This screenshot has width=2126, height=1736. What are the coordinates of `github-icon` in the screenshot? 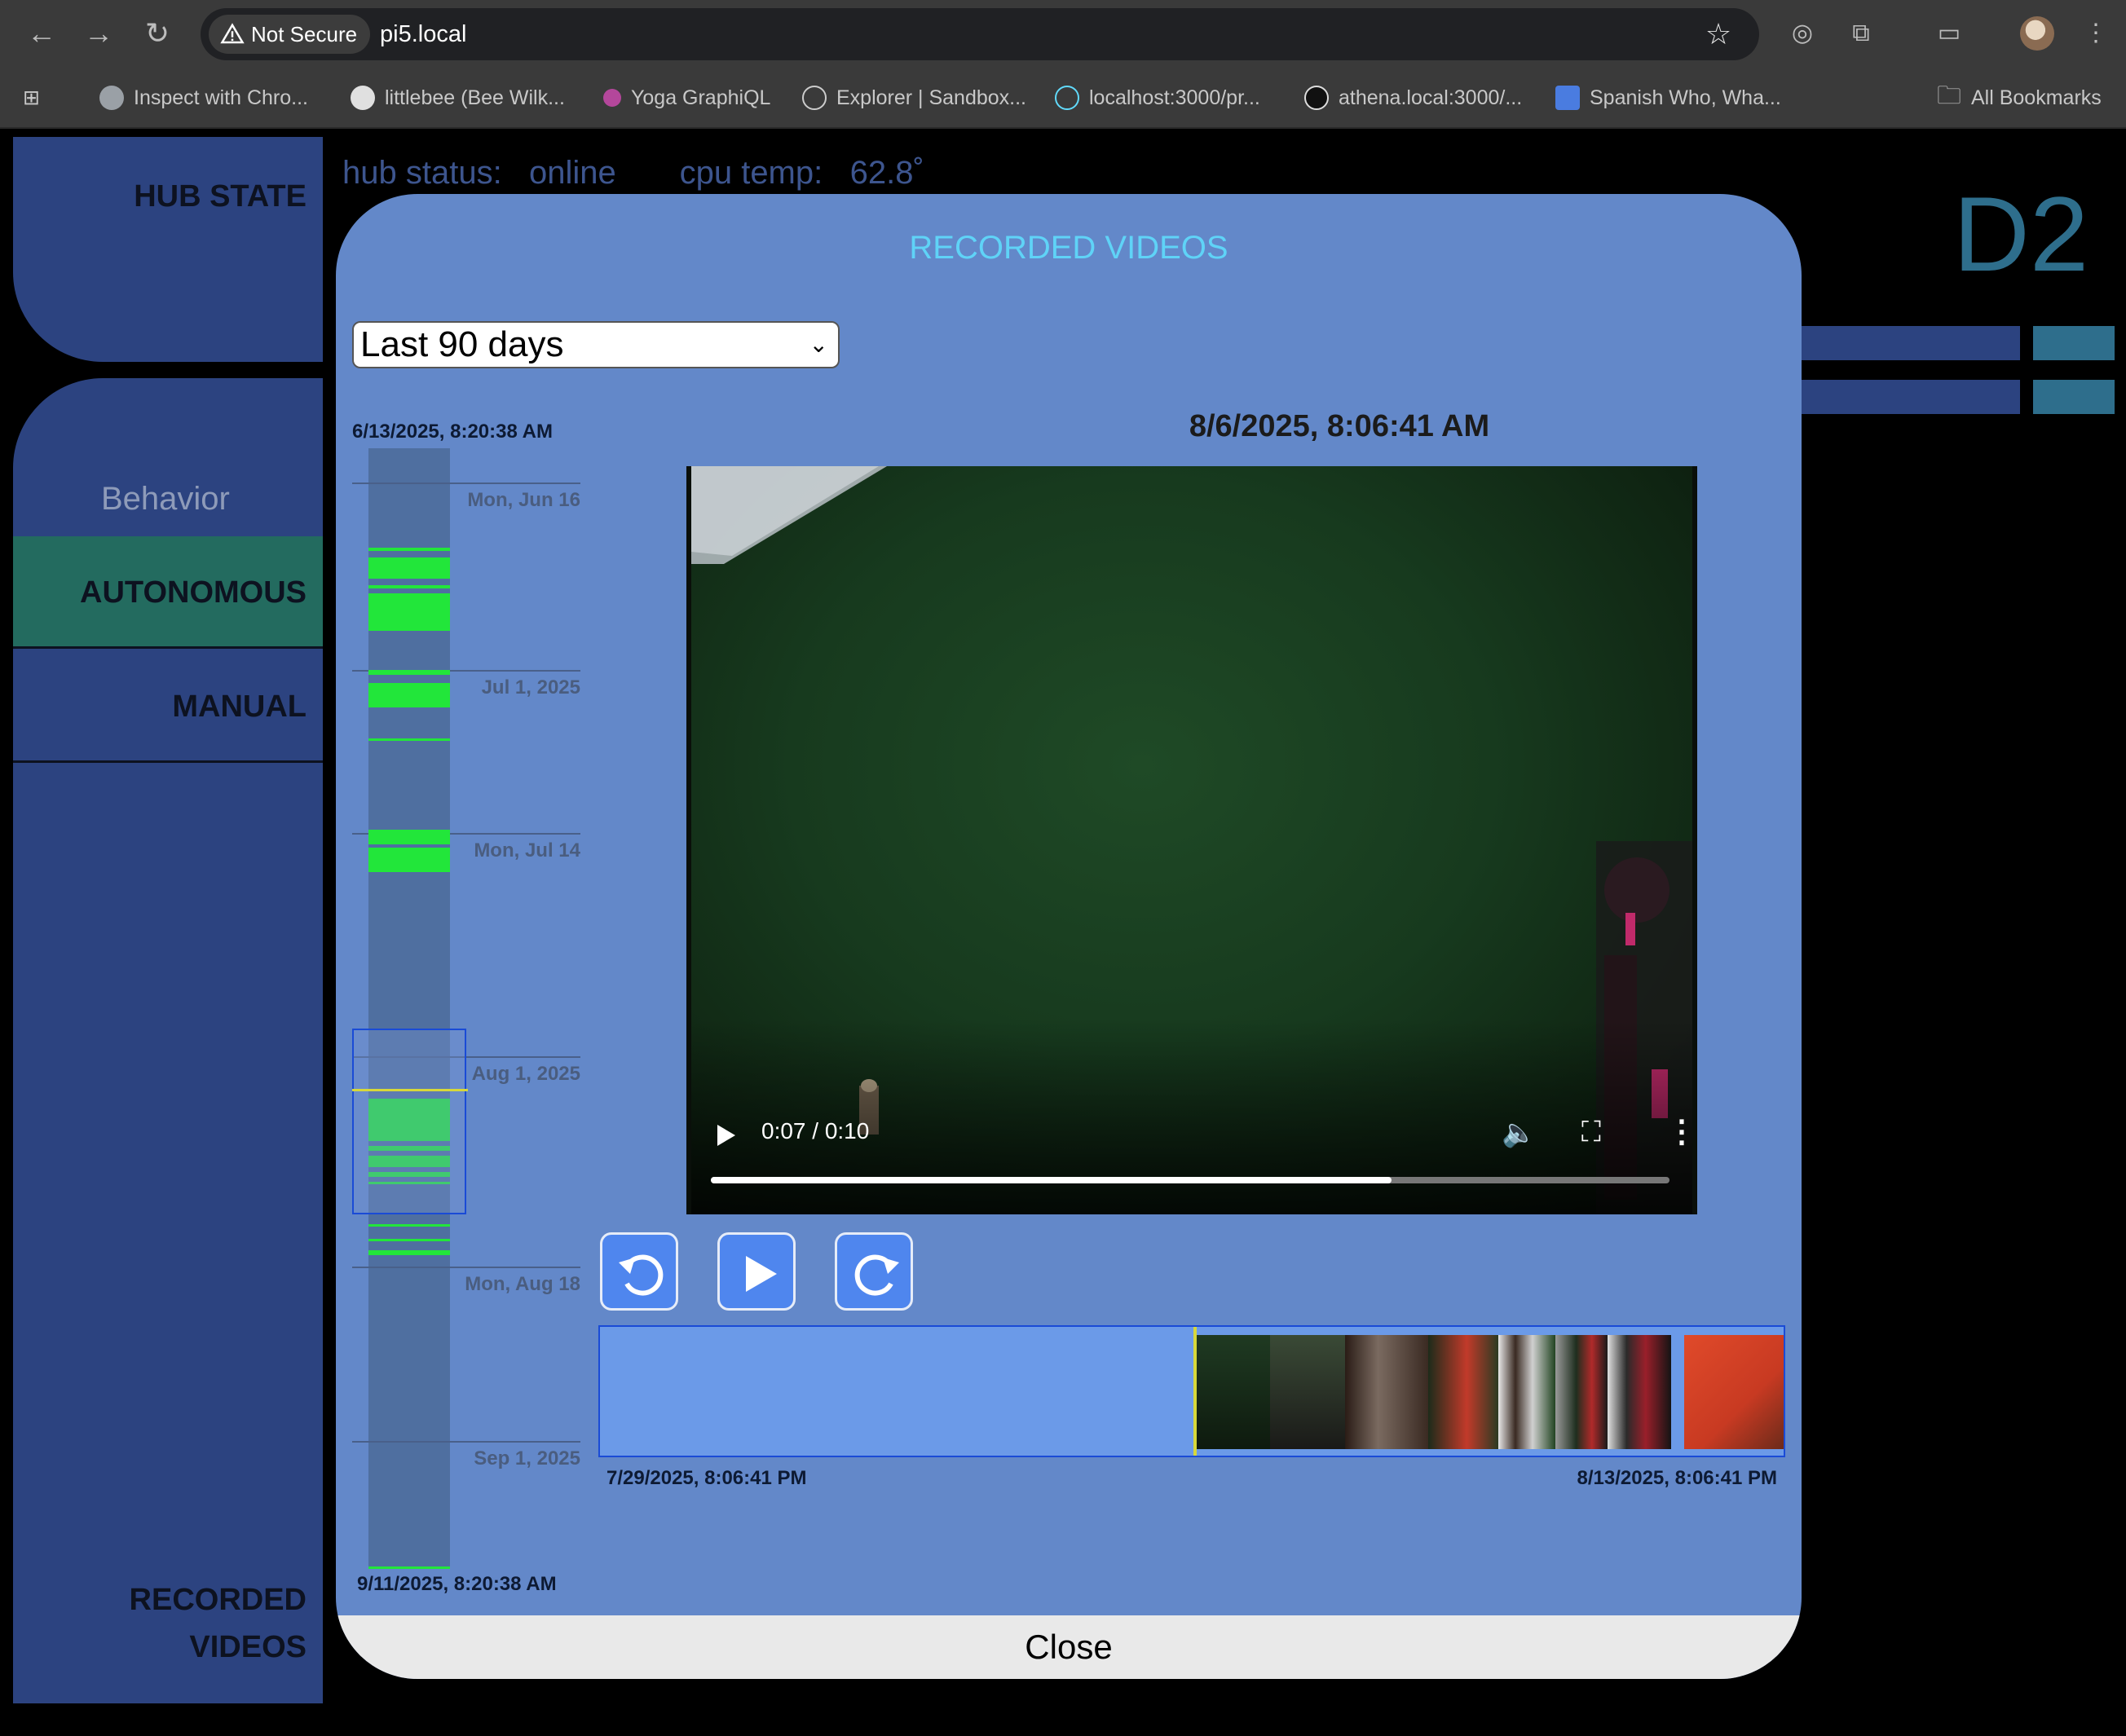 It's located at (363, 98).